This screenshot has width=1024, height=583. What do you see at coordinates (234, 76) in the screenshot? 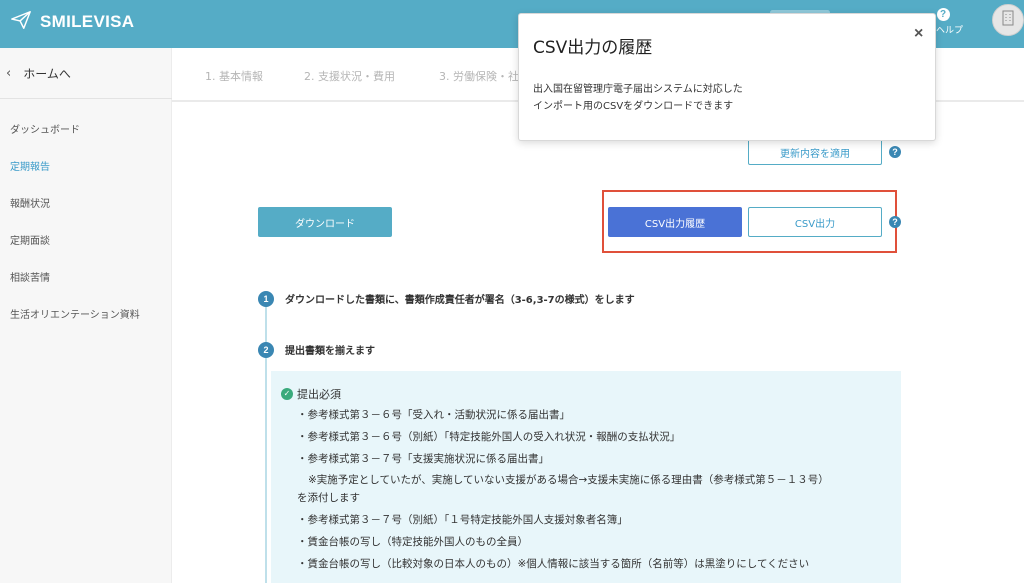
I see `step-basic-info: 1. 基本情報` at bounding box center [234, 76].